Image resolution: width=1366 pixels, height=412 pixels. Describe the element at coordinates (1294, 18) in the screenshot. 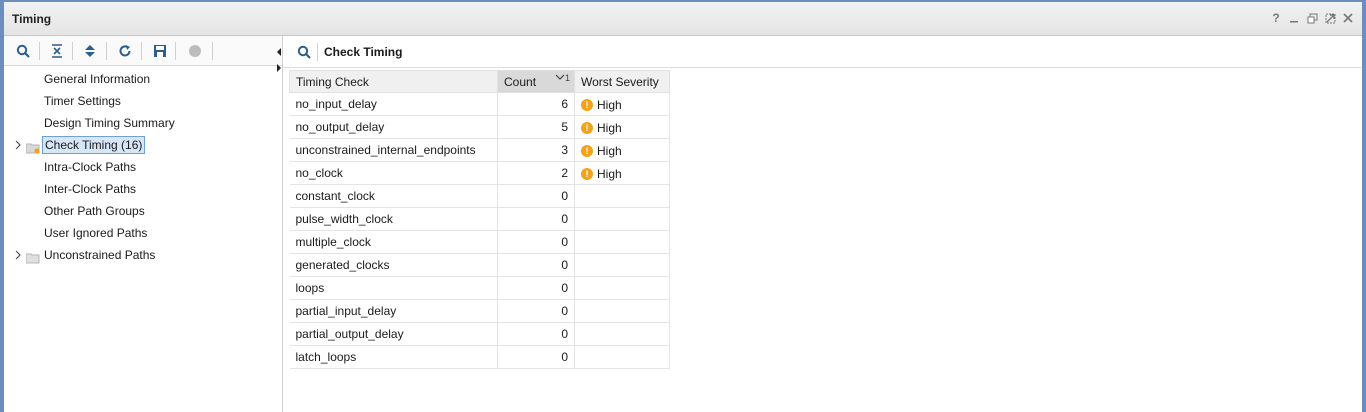

I see `minimize-icon` at that location.